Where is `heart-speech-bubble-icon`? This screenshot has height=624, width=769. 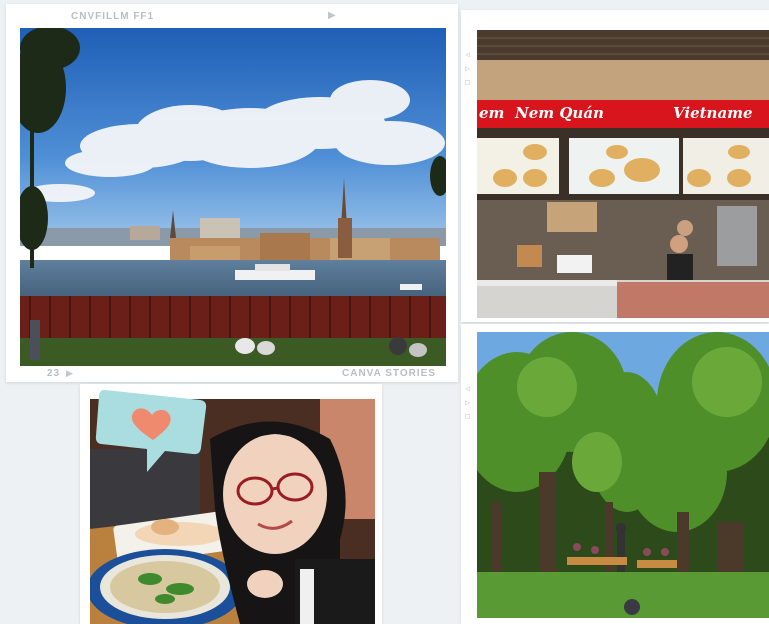
heart-speech-bubble-icon is located at coordinates (152, 431).